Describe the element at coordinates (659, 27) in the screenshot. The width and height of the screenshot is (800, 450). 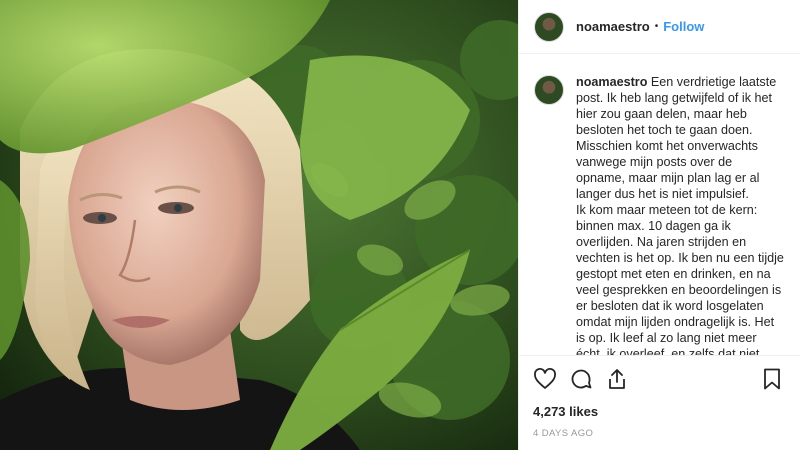
I see `post-header: noamaestro • Follow` at that location.